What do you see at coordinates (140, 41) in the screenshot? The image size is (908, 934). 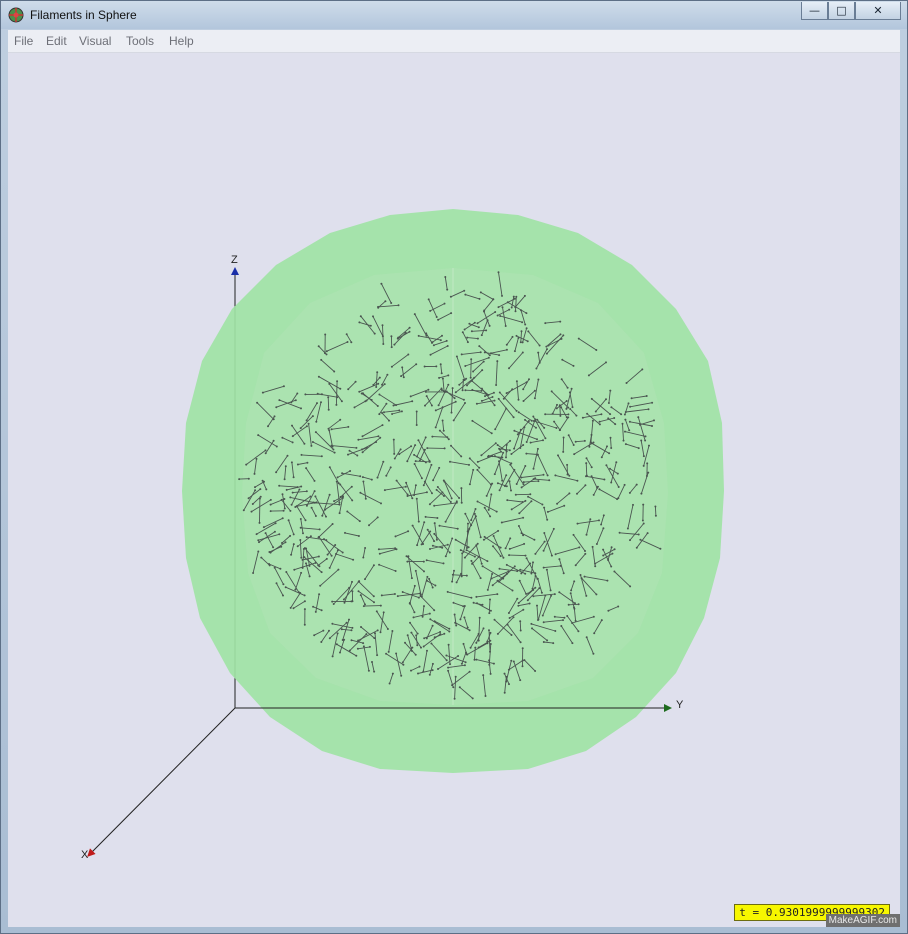 I see `menu-tools: Tools` at bounding box center [140, 41].